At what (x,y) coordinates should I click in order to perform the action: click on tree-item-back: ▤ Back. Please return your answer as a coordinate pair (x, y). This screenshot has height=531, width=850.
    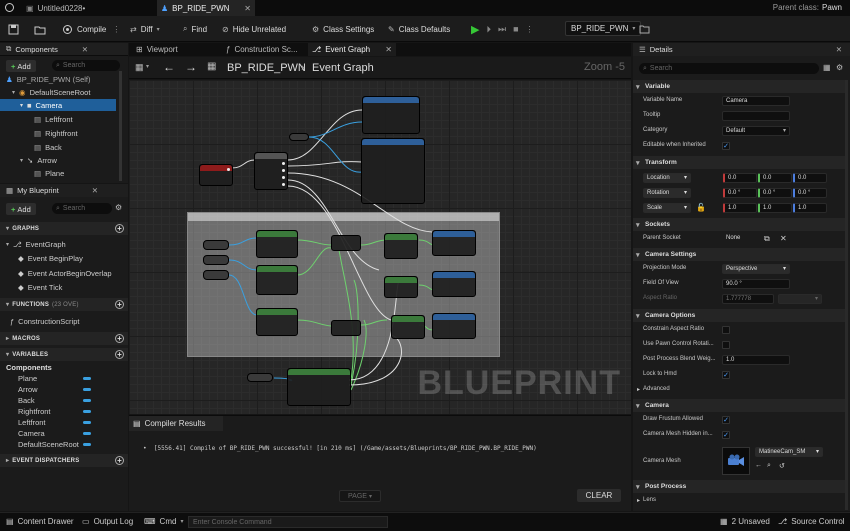
    Looking at the image, I should click on (48, 147).